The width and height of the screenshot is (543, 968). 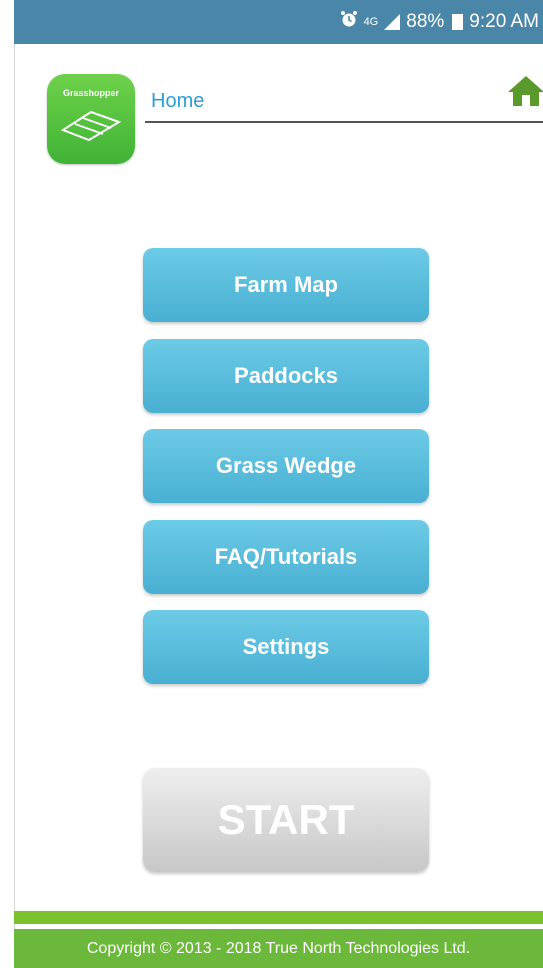 I want to click on app-logo: Grasshopper, so click(x=91, y=119).